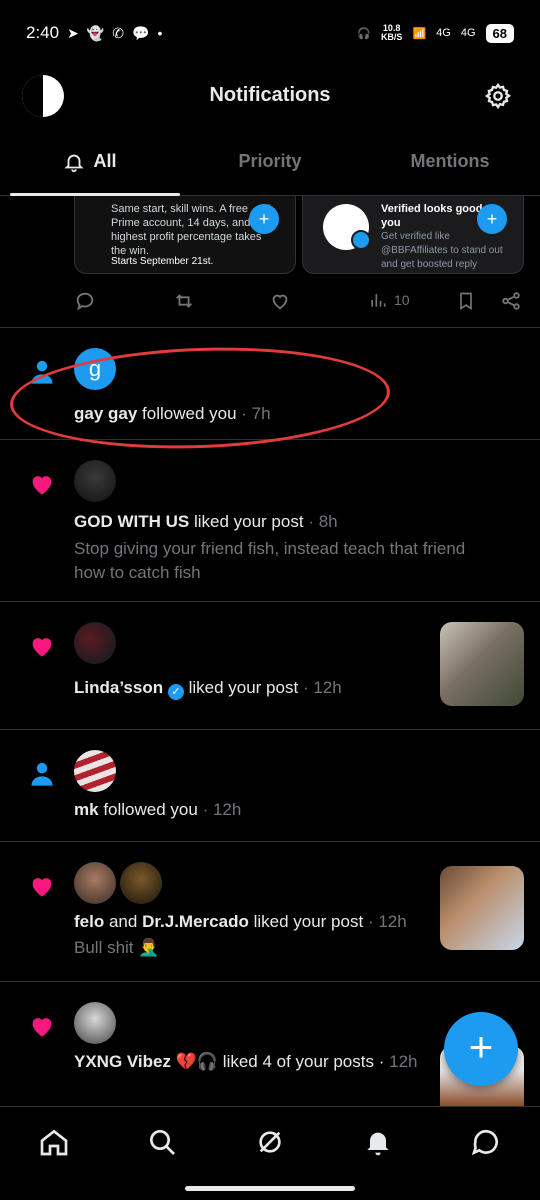 This screenshot has height=1200, width=540. What do you see at coordinates (391, 32) in the screenshot?
I see `net-speed: 10.8 KB/S` at bounding box center [391, 32].